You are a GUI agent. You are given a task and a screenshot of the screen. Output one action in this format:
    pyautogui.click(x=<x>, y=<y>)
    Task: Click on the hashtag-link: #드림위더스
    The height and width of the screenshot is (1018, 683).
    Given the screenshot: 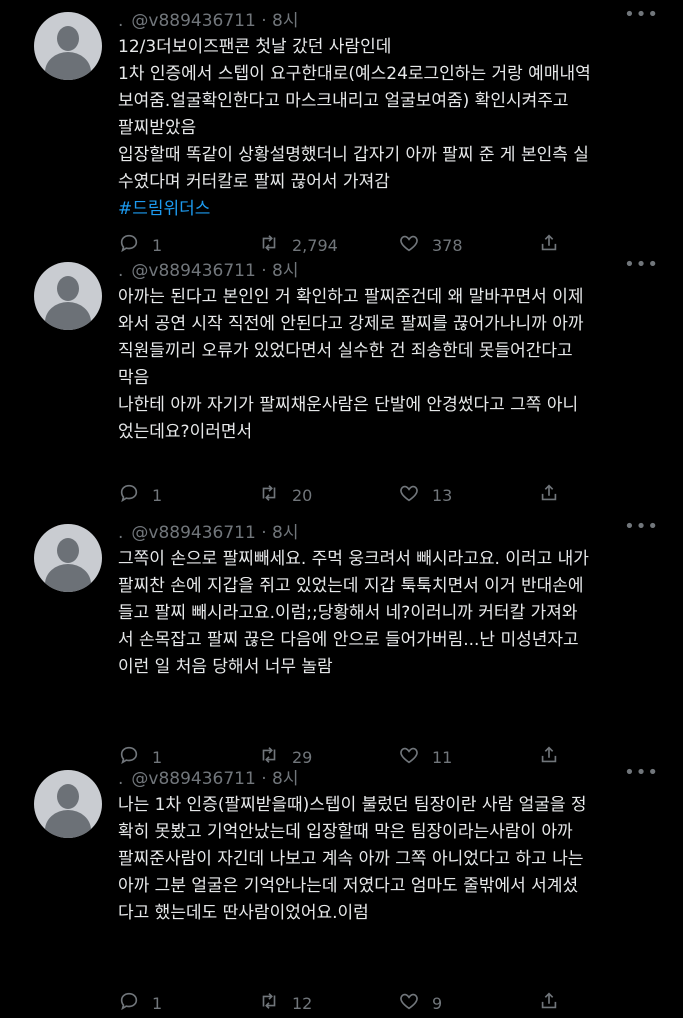 What is the action you would take?
    pyautogui.click(x=388, y=209)
    